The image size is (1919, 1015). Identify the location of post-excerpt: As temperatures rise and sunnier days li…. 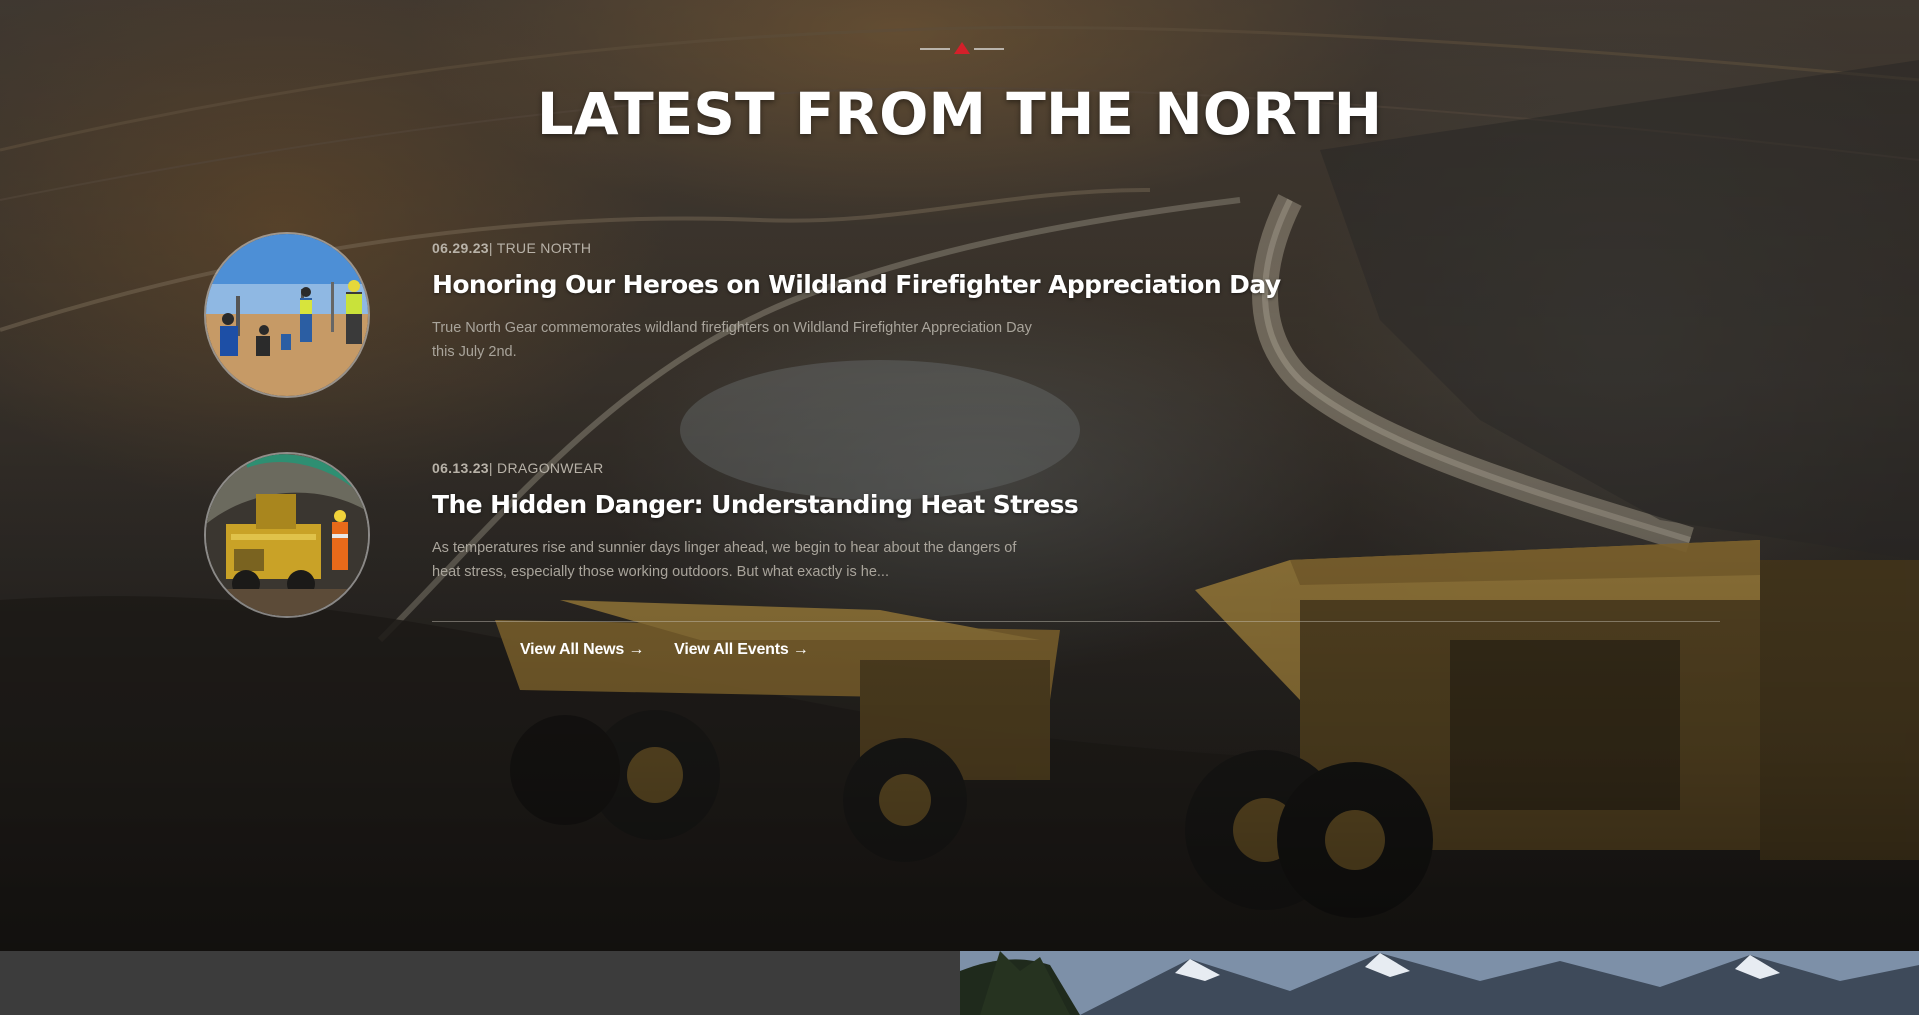
(724, 560).